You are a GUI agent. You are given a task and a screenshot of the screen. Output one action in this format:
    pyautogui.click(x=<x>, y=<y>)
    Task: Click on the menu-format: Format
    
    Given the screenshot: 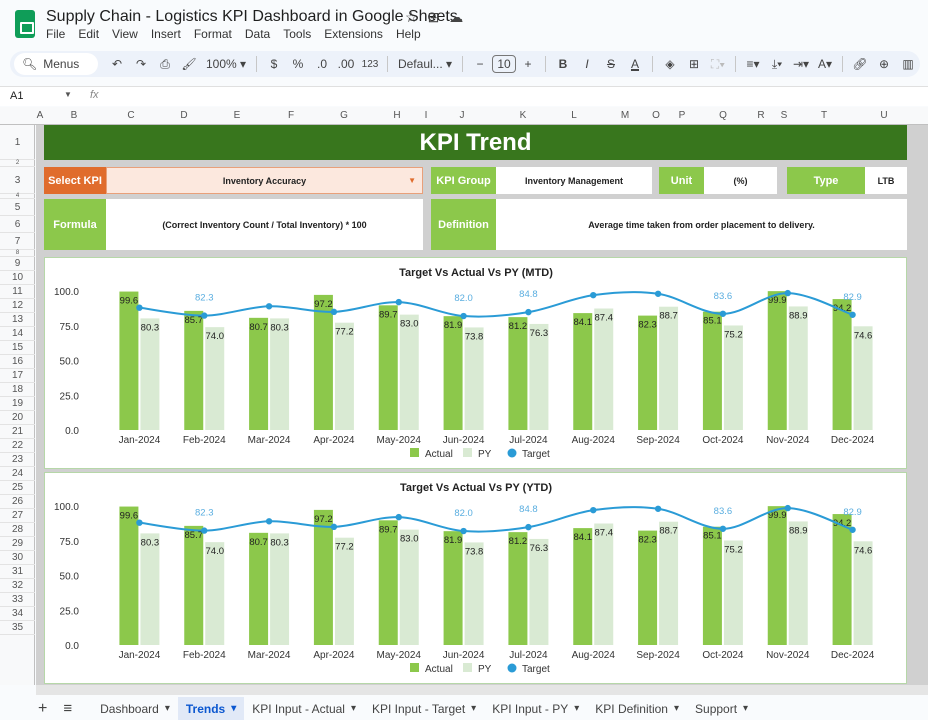 What is the action you would take?
    pyautogui.click(x=213, y=34)
    